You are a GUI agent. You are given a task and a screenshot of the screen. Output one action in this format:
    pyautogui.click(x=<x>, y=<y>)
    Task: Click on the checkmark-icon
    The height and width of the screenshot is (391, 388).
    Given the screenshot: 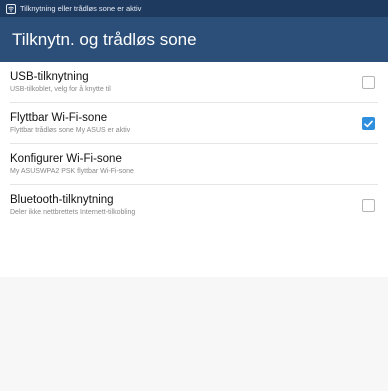 What is the action you would take?
    pyautogui.click(x=368, y=123)
    